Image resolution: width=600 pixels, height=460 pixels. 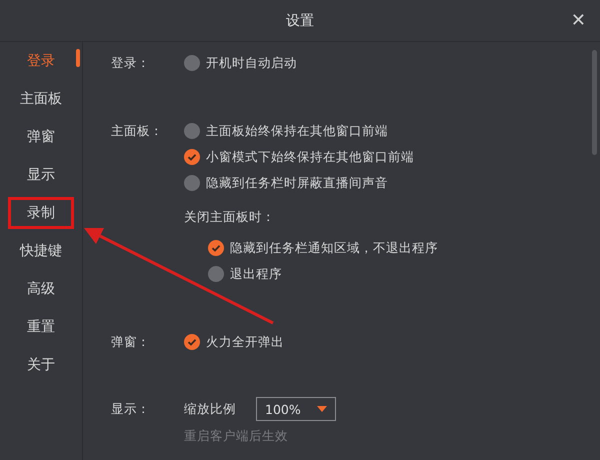 What do you see at coordinates (41, 137) in the screenshot?
I see `sidebar-item: 弹窗` at bounding box center [41, 137].